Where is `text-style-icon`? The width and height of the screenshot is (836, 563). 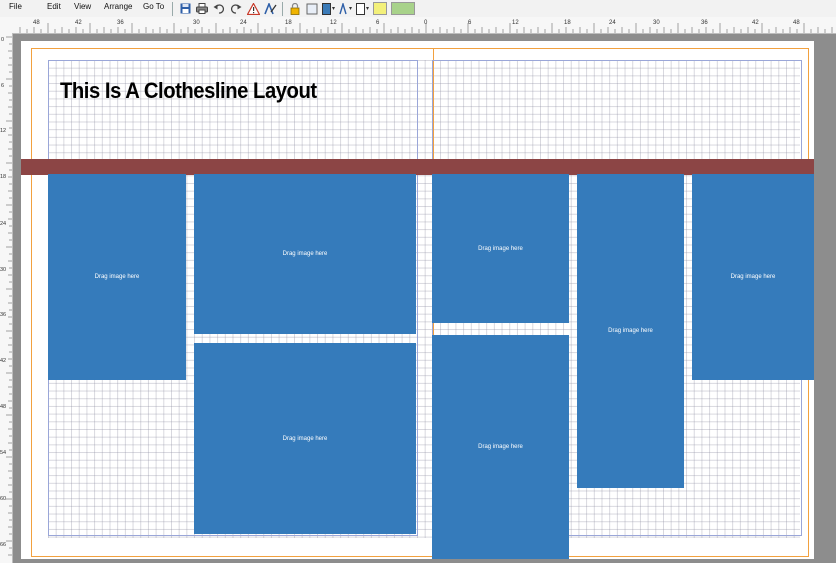
text-style-icon is located at coordinates (270, 8).